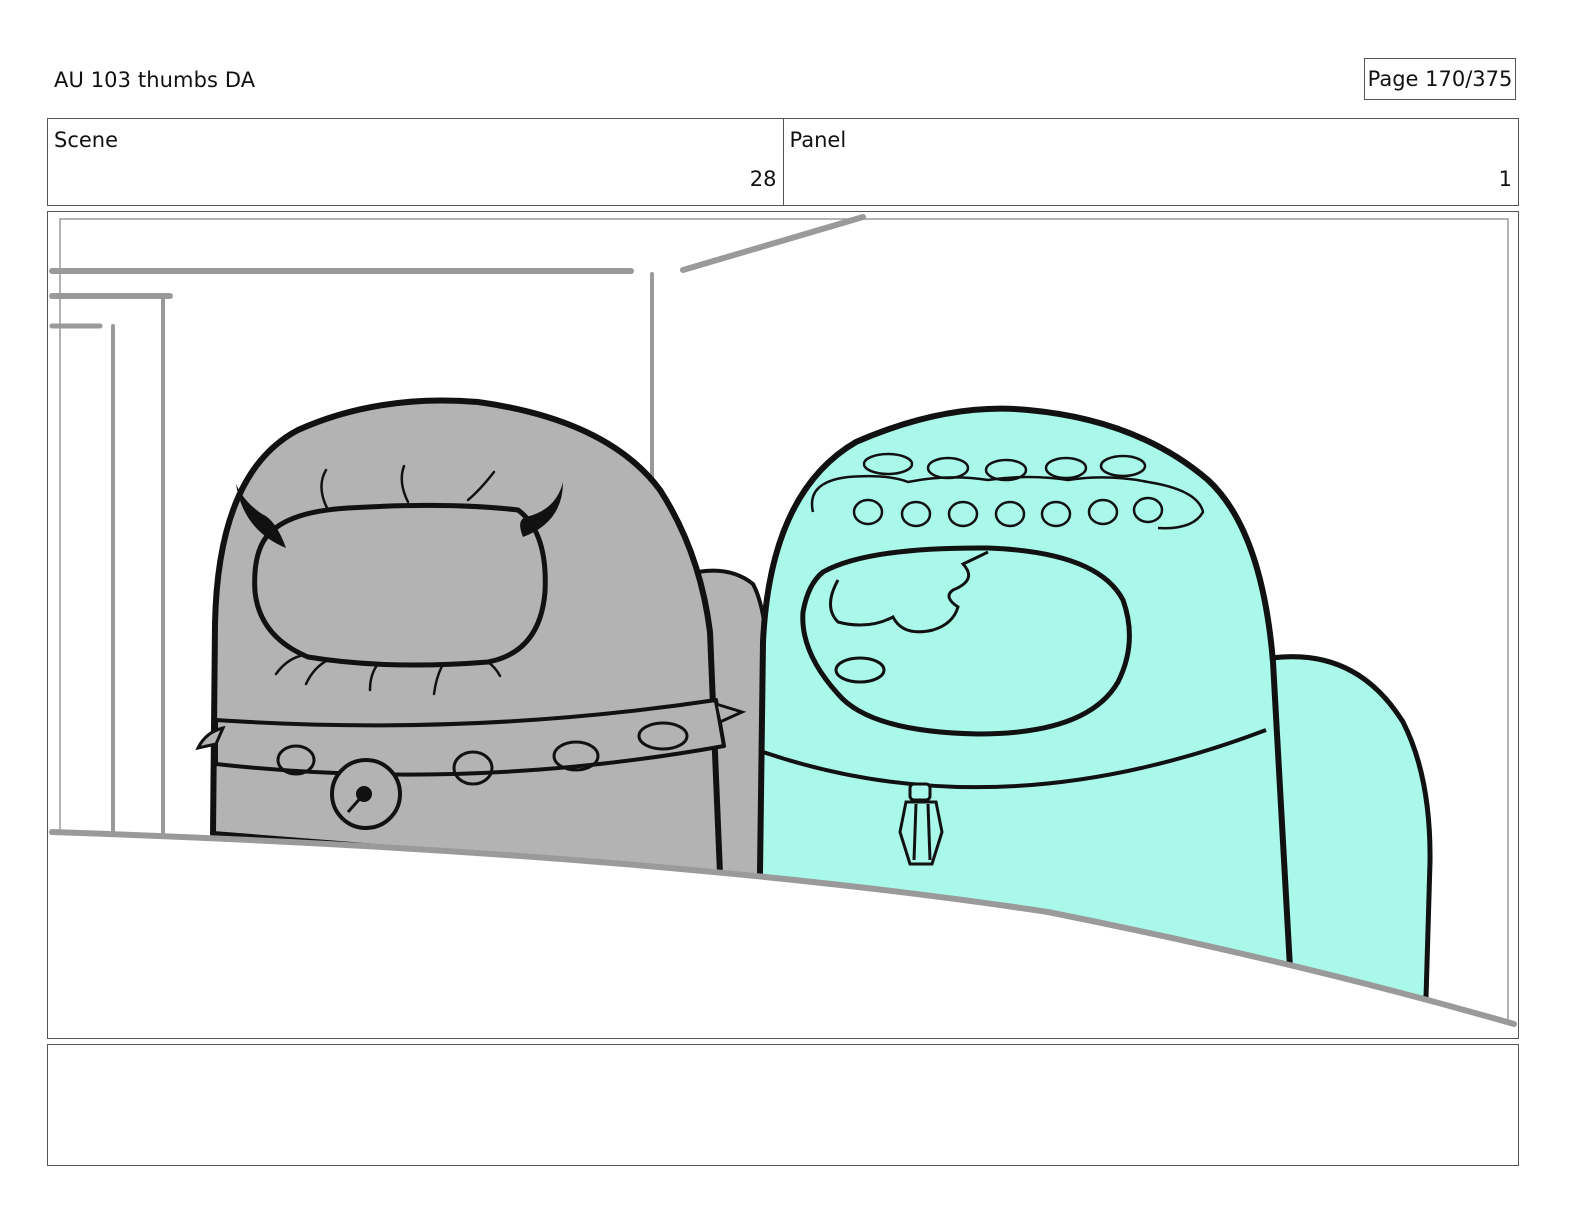 This screenshot has width=1584, height=1224. What do you see at coordinates (155, 80) in the screenshot?
I see `document-title: AU 103 thumbs DA` at bounding box center [155, 80].